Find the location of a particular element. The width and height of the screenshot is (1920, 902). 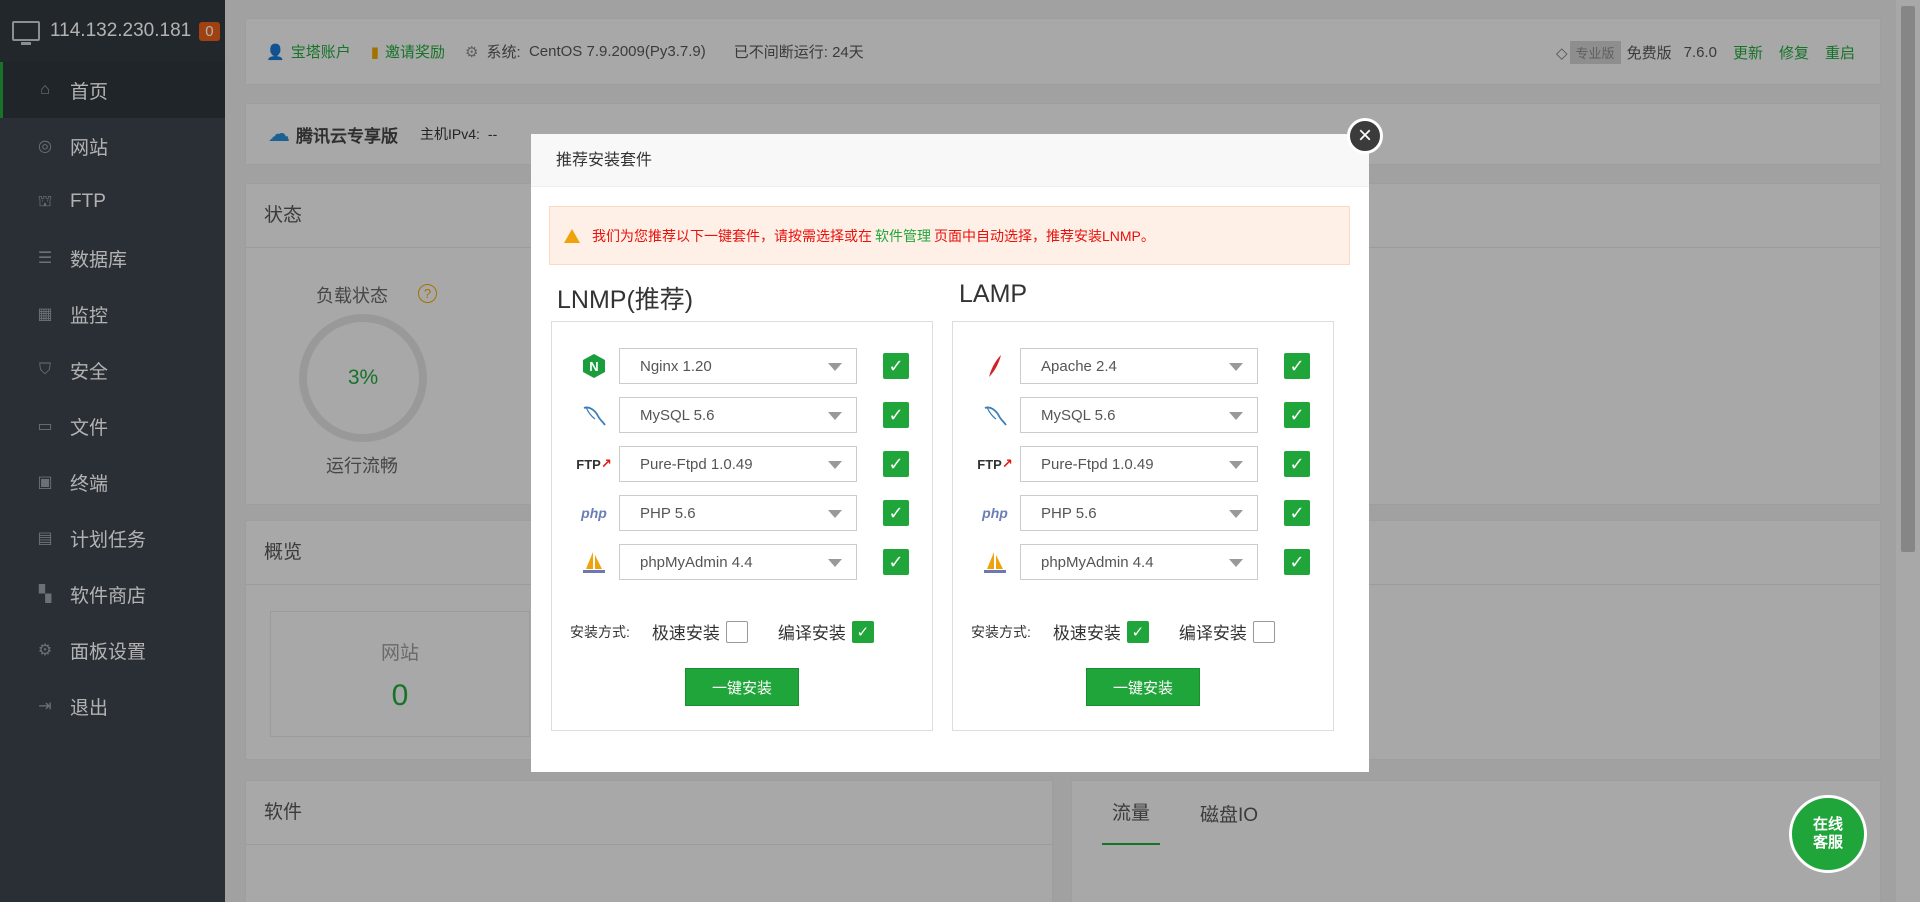

nginx-checkbox: ✓ is located at coordinates (896, 366).